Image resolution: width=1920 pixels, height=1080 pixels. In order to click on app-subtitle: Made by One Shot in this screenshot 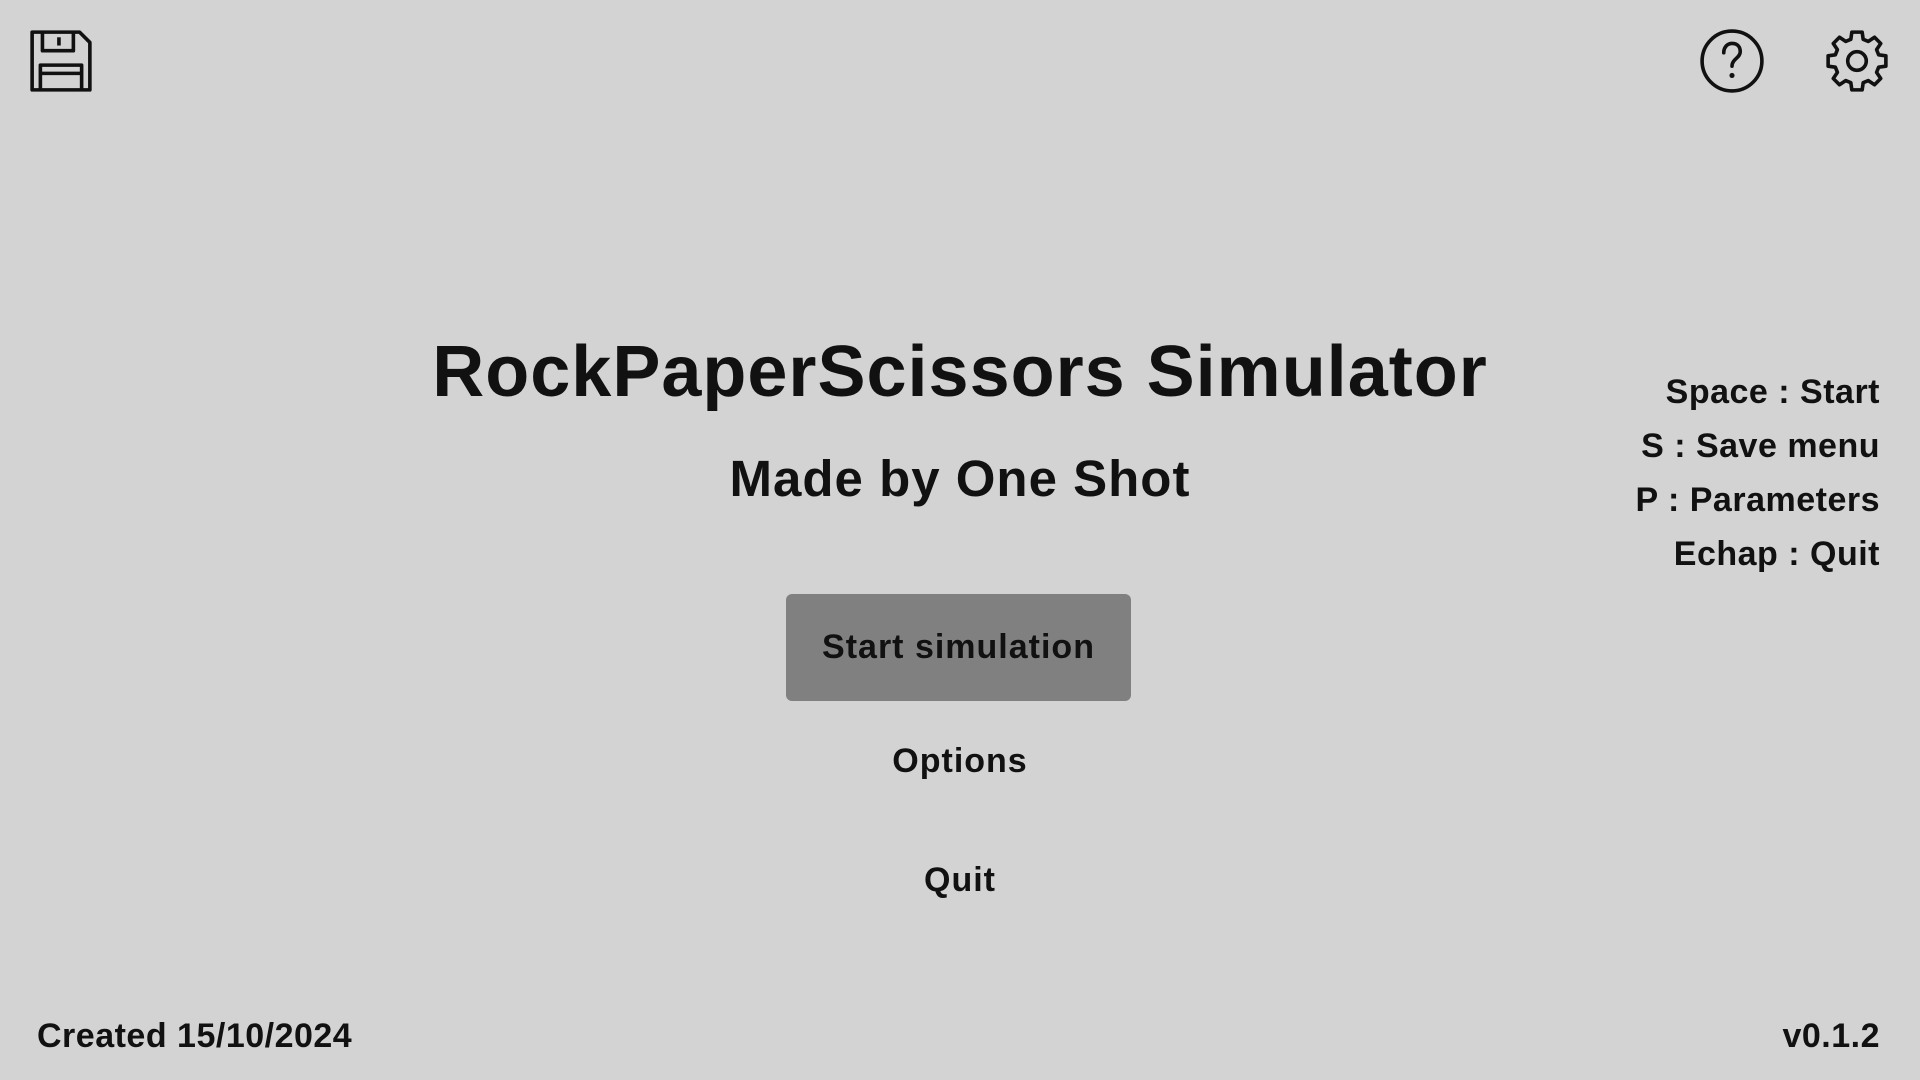, I will do `click(960, 478)`.